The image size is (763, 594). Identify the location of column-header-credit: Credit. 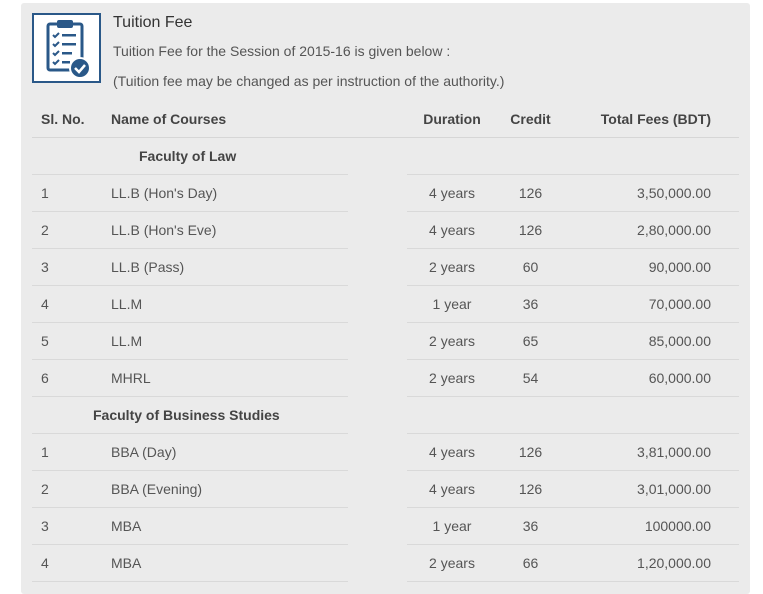
(530, 119).